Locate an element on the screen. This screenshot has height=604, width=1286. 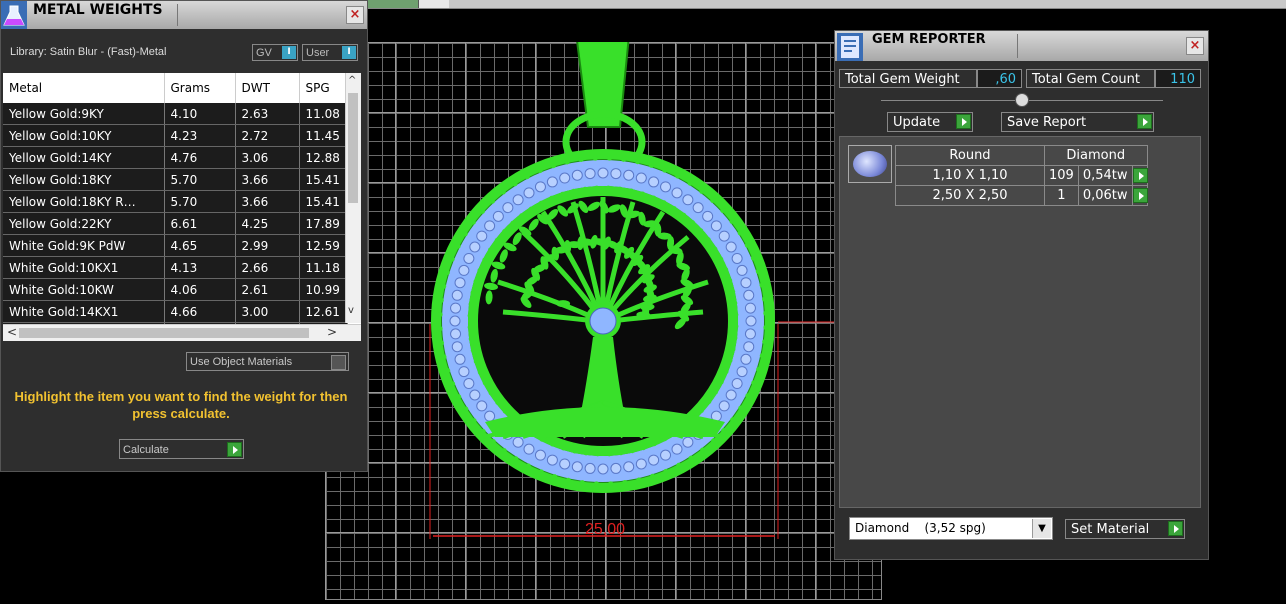
metal-name-cell: Yellow Gold:22KY is located at coordinates (84, 223).